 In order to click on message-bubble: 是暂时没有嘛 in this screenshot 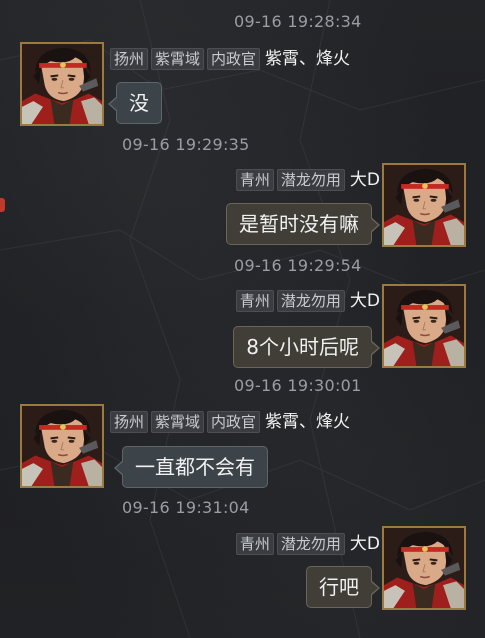, I will do `click(303, 224)`.